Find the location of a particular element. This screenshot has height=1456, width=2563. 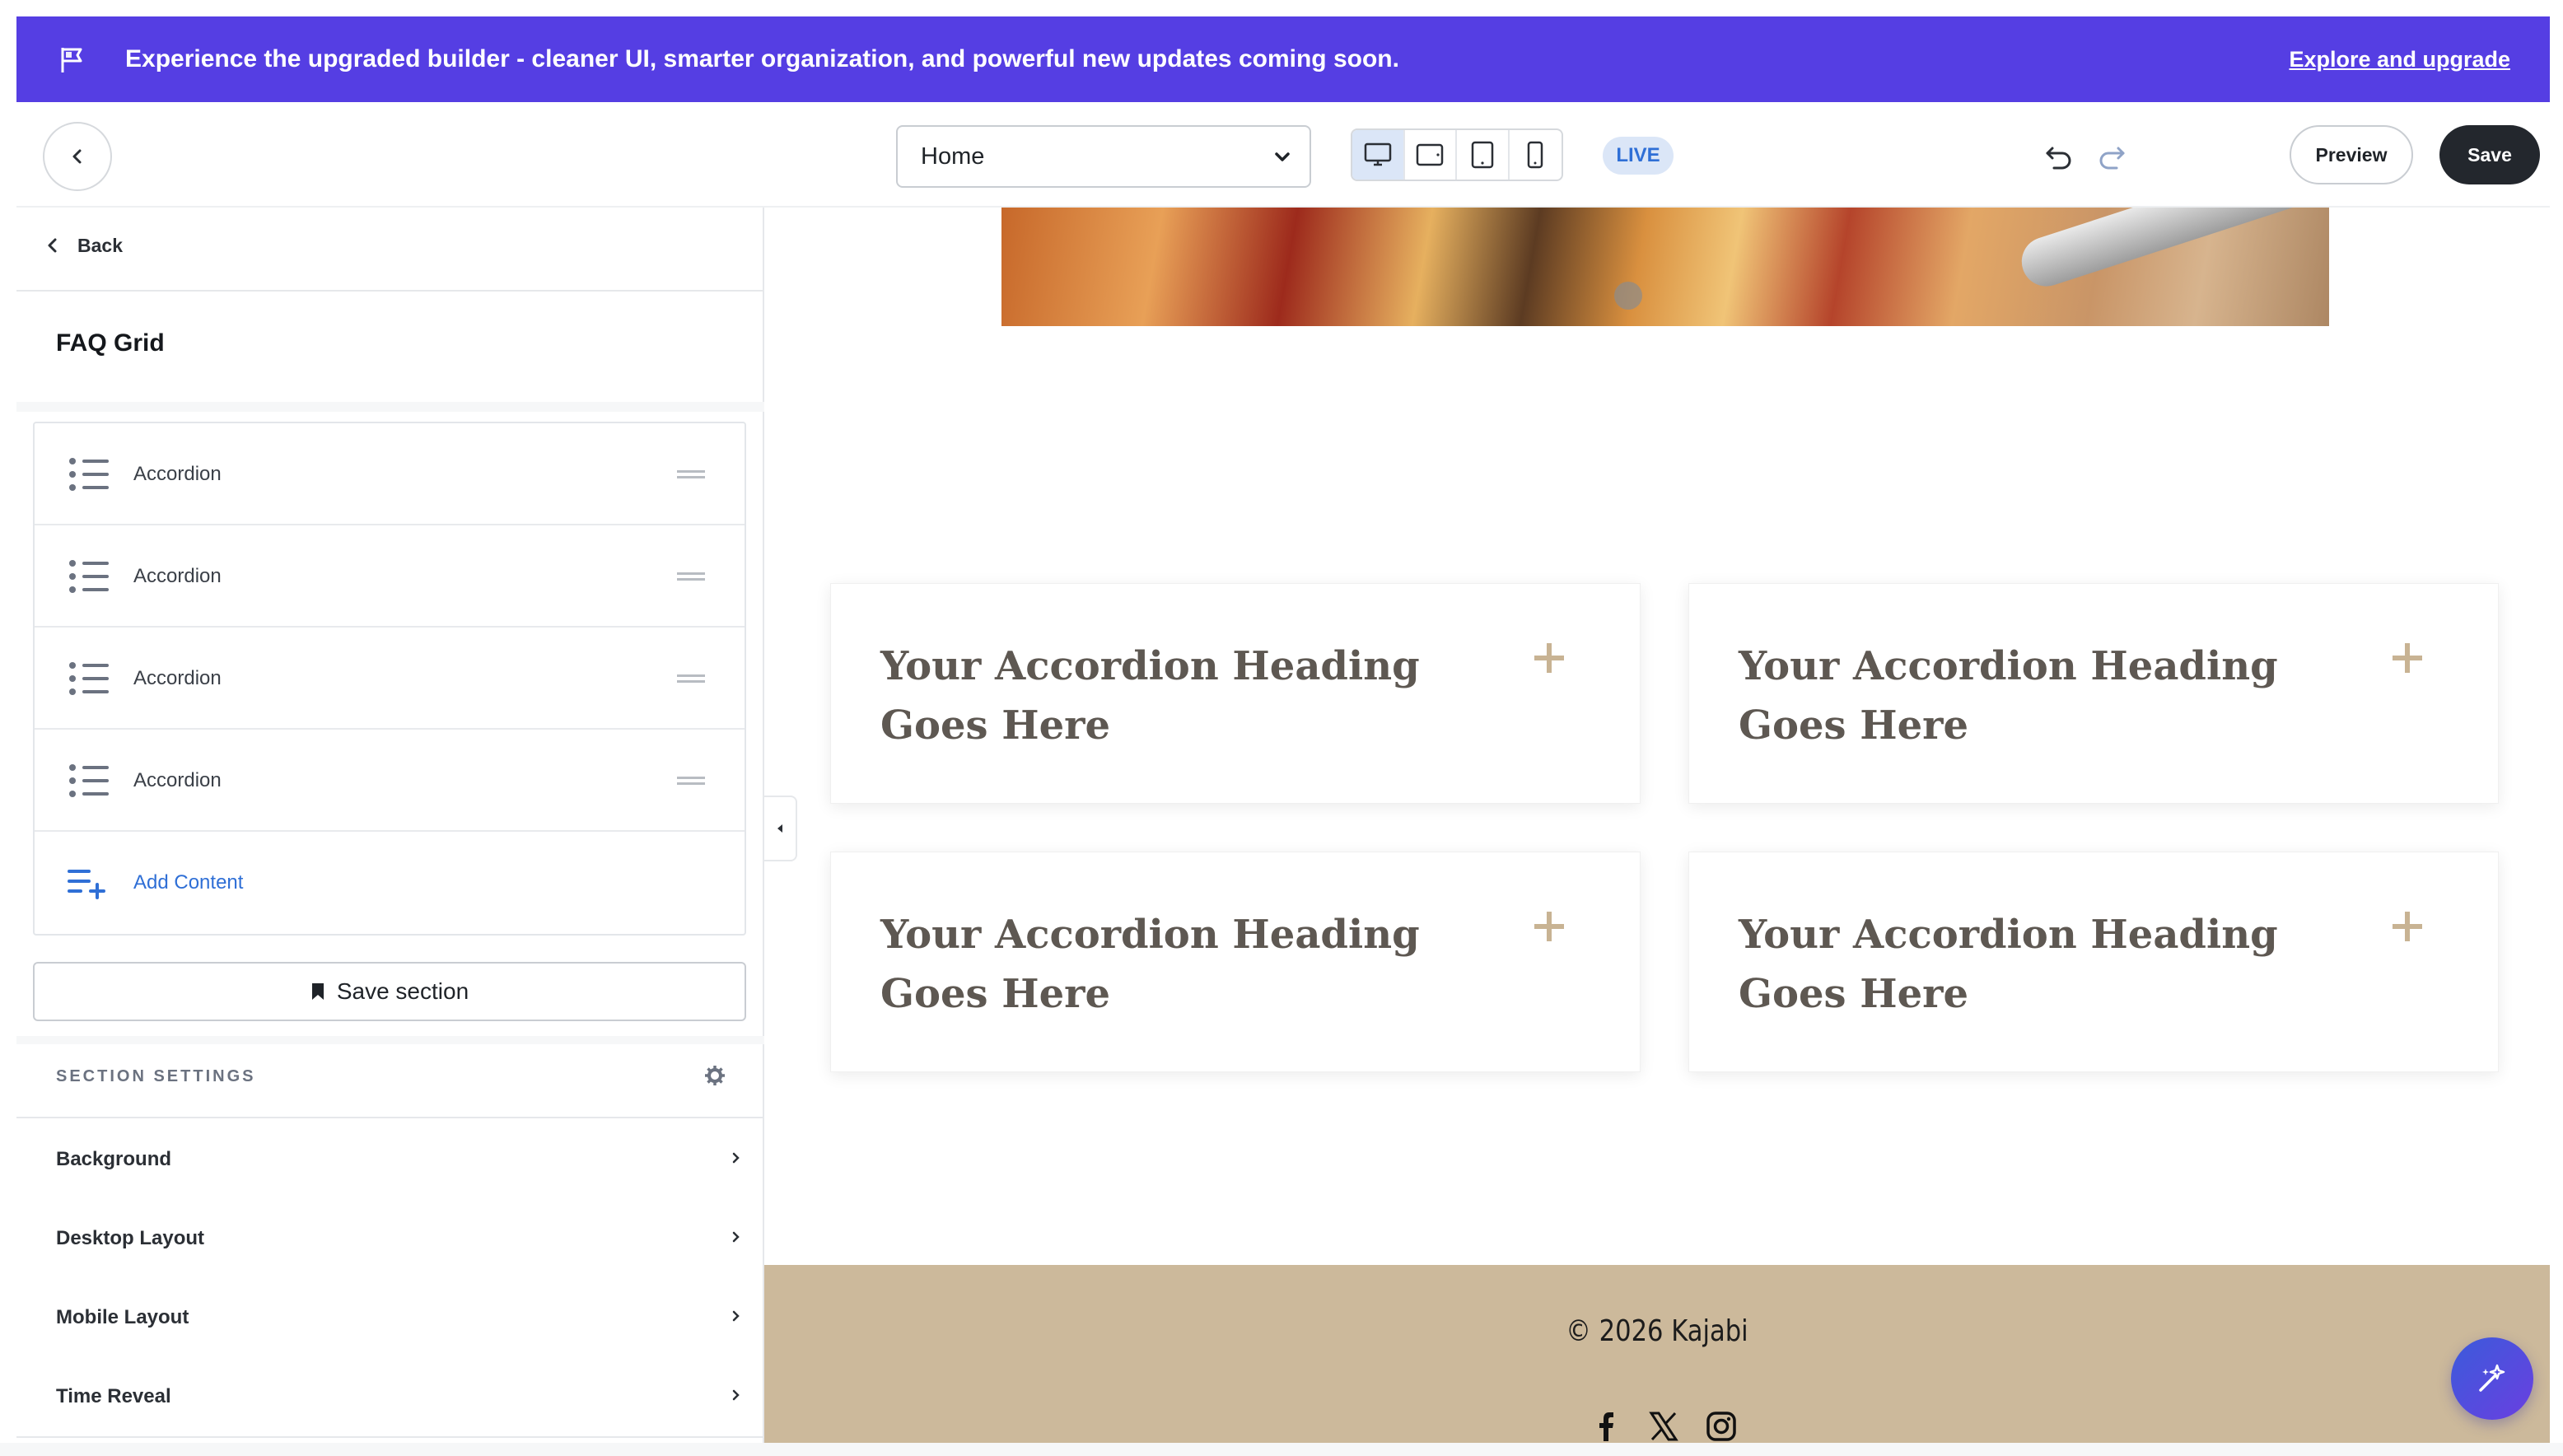

ai-assistant-button is located at coordinates (2492, 1378).